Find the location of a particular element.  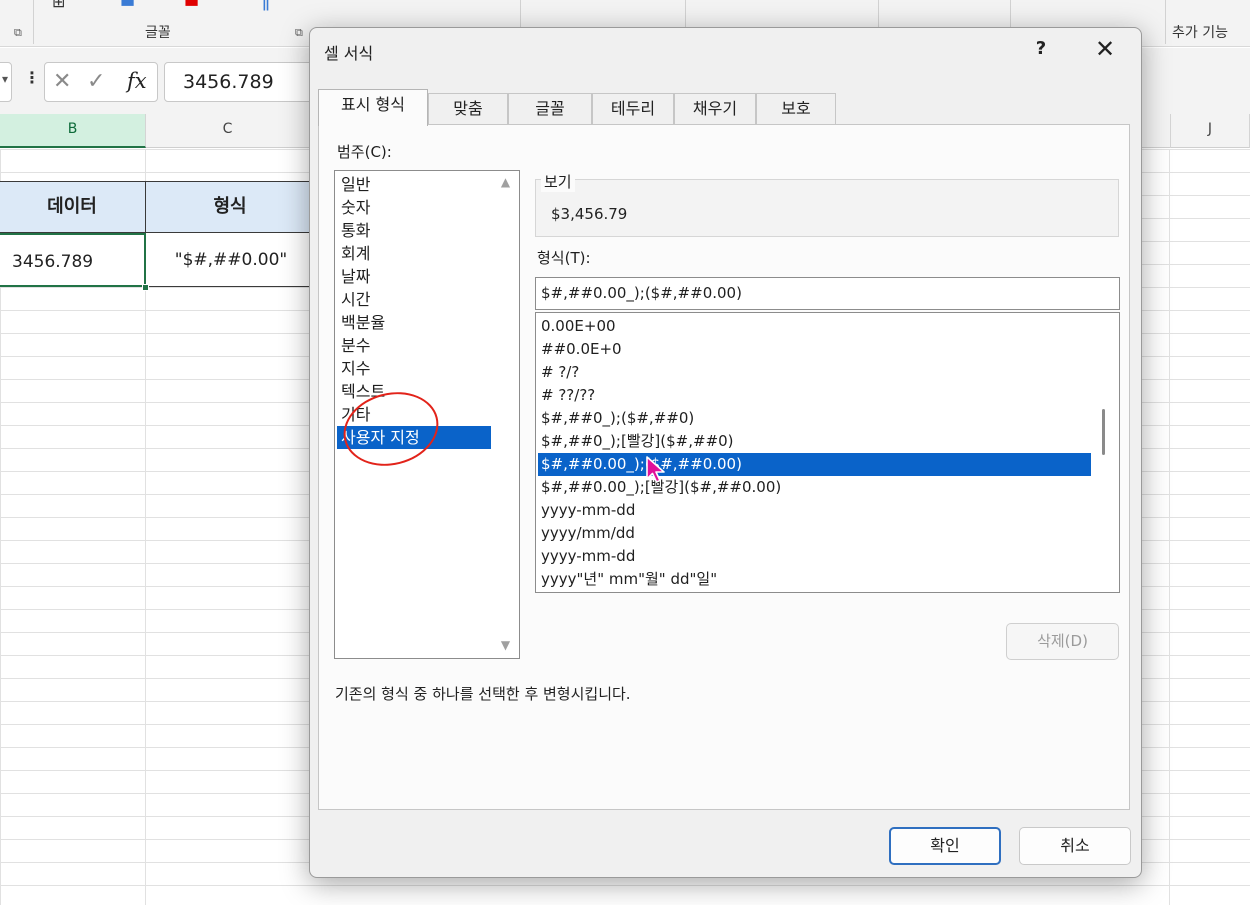

category-item: 통화 is located at coordinates (414, 230).